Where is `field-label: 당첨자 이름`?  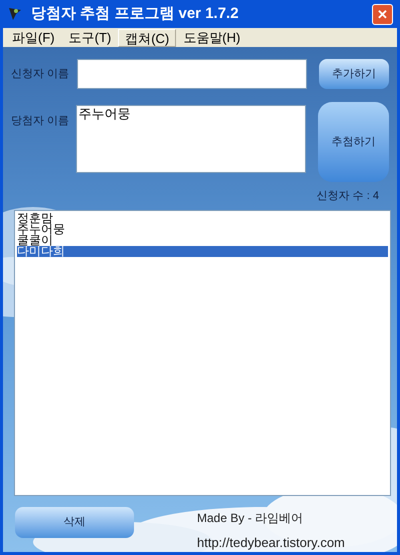
field-label: 당첨자 이름 is located at coordinates (40, 121).